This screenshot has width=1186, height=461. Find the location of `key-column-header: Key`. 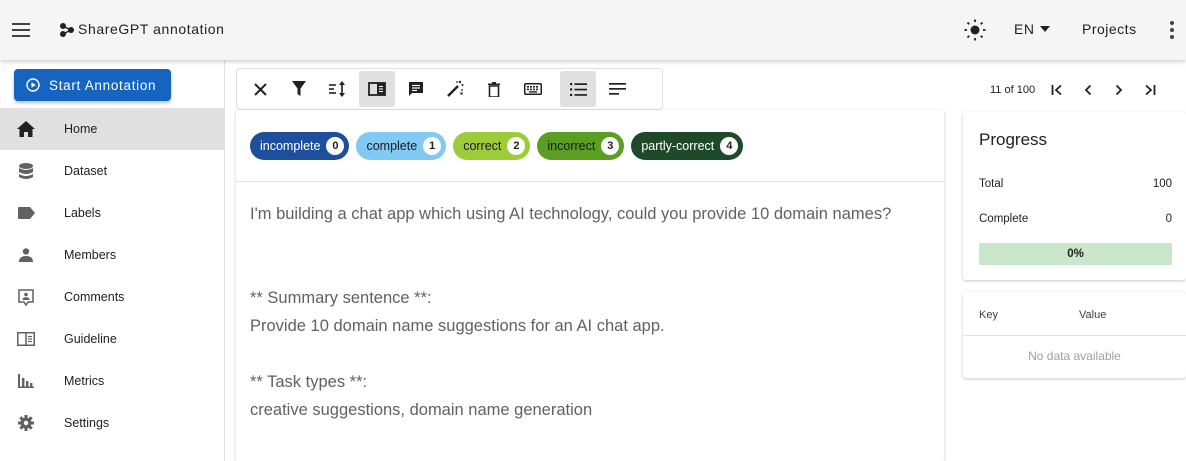

key-column-header: Key is located at coordinates (988, 315).